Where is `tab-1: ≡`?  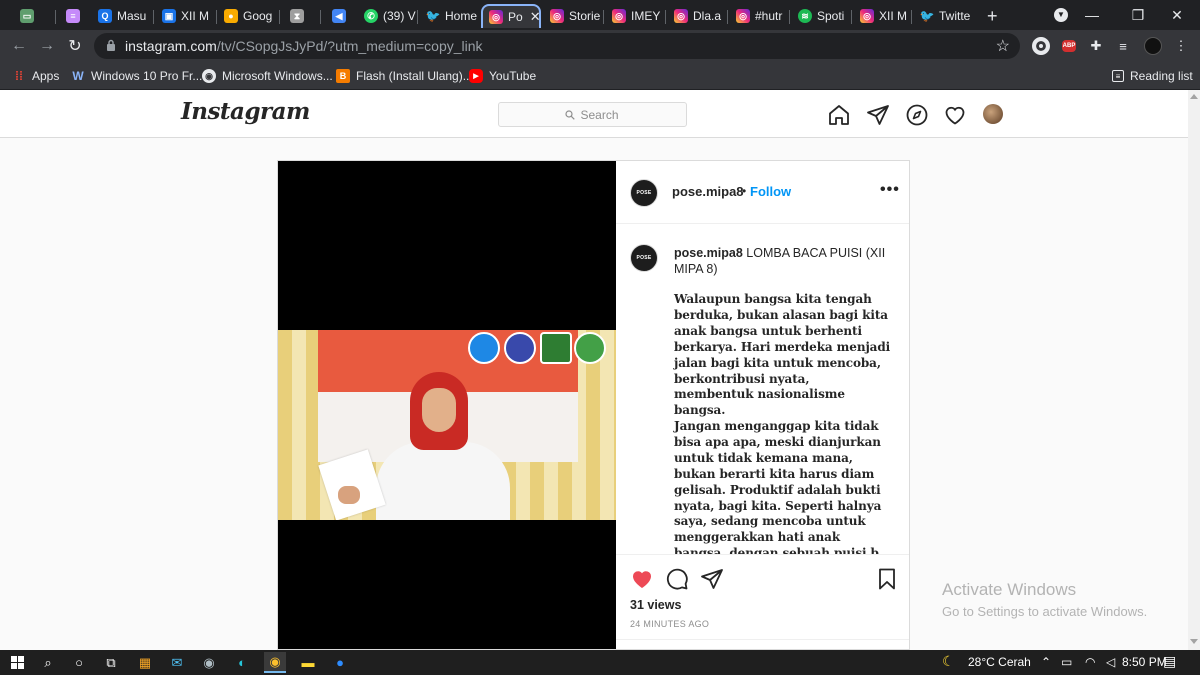
tab-1: ≡ is located at coordinates (76, 16).